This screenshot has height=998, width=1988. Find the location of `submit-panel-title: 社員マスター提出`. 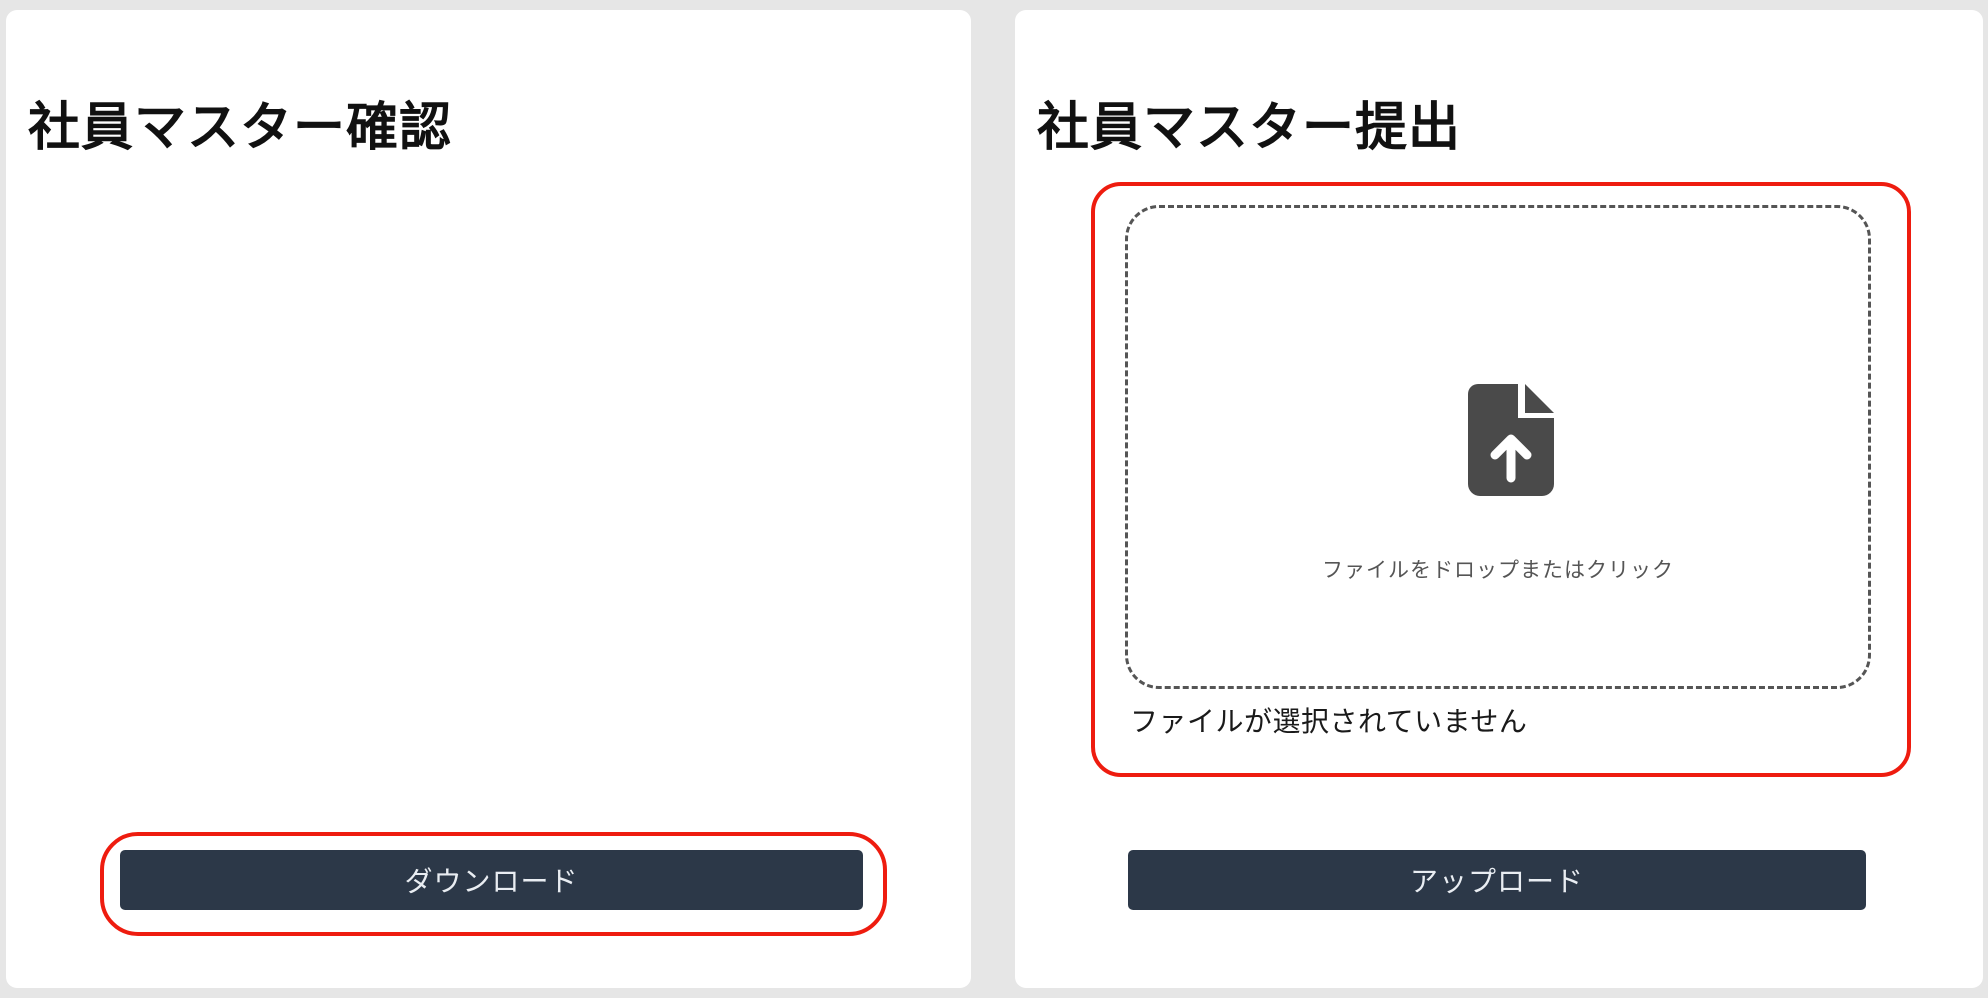

submit-panel-title: 社員マスター提出 is located at coordinates (1249, 128).